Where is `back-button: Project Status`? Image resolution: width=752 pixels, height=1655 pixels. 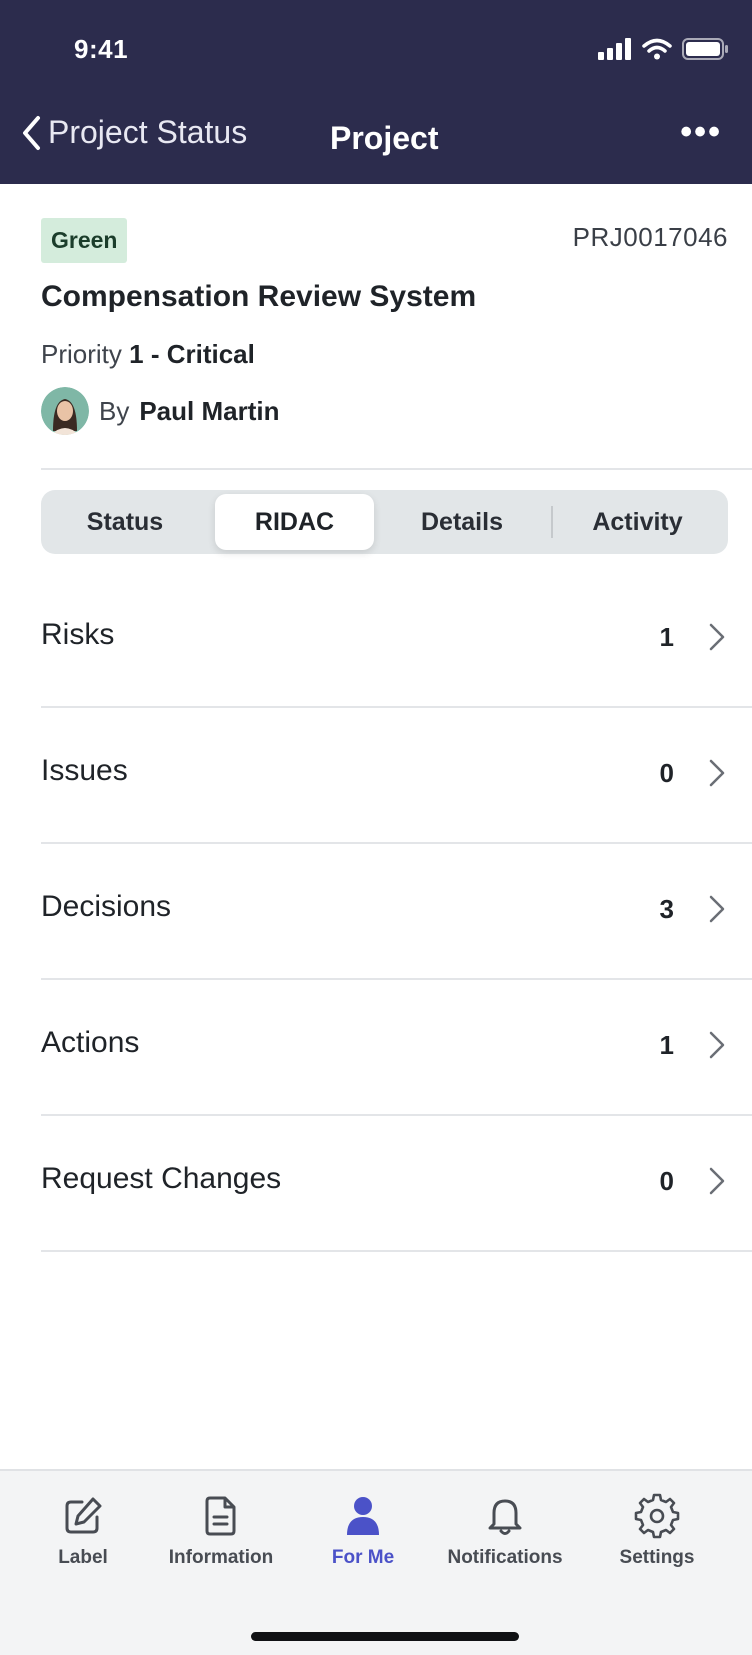
back-button: Project Status is located at coordinates (133, 132).